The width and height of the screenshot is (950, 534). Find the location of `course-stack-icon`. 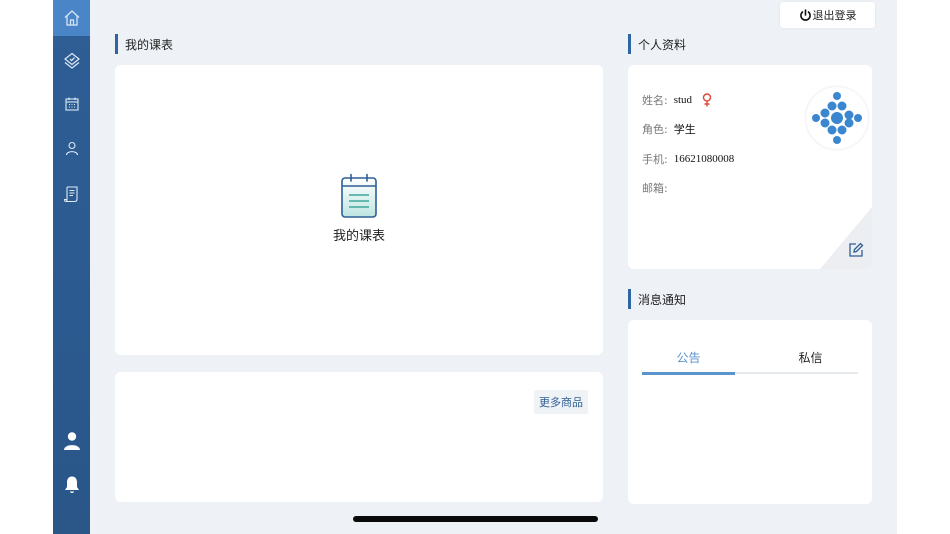

course-stack-icon is located at coordinates (71, 60).